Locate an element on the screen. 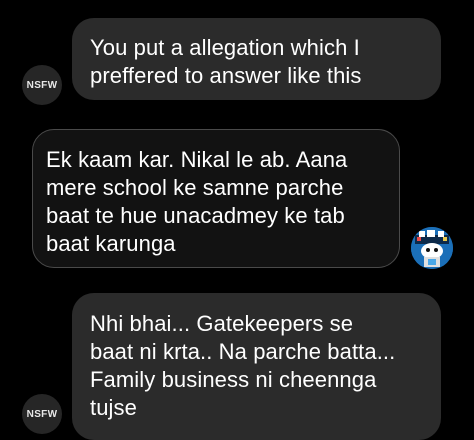 Image resolution: width=474 pixels, height=440 pixels. message-line: tujse is located at coordinates (113, 407).